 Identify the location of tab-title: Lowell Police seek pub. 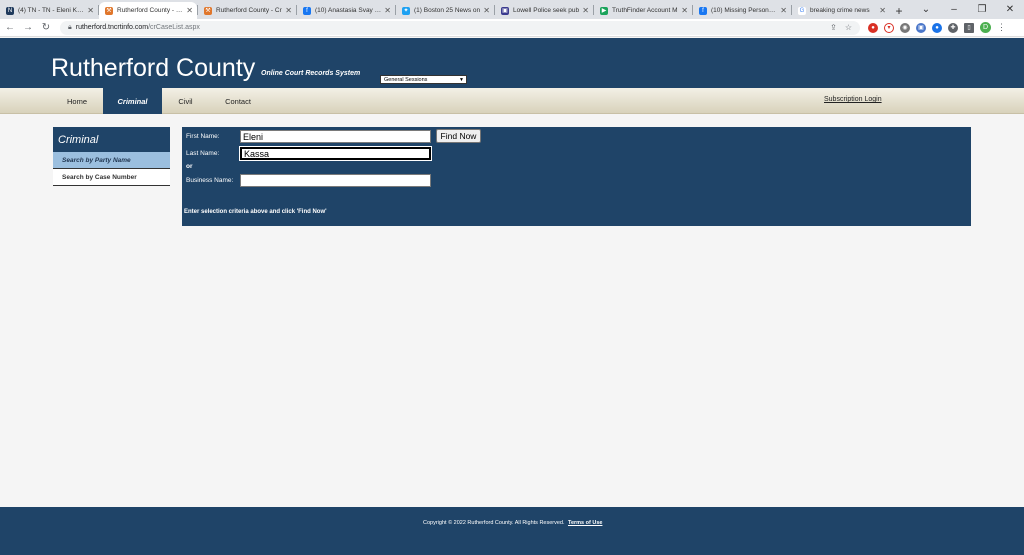
(546, 10).